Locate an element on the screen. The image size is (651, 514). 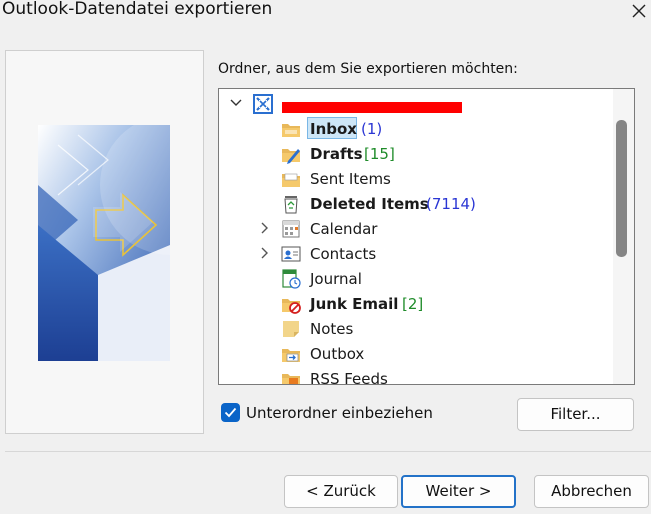
close-button is located at coordinates (638, 12).